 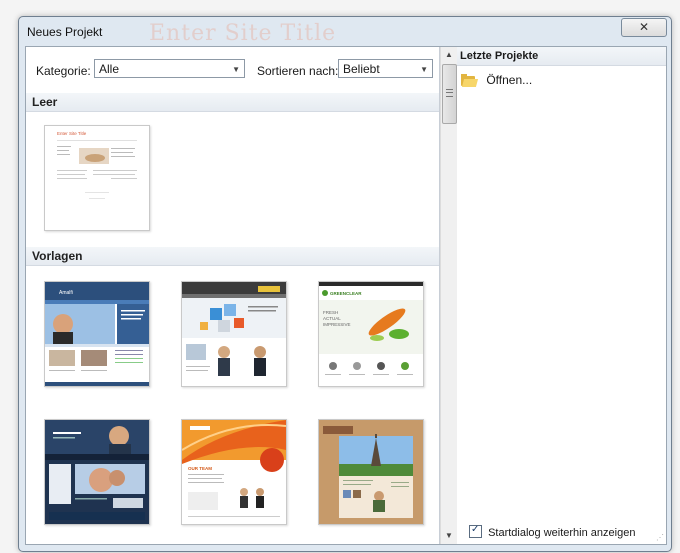 I want to click on template-thumbnail-dark-blue, so click(x=97, y=472).